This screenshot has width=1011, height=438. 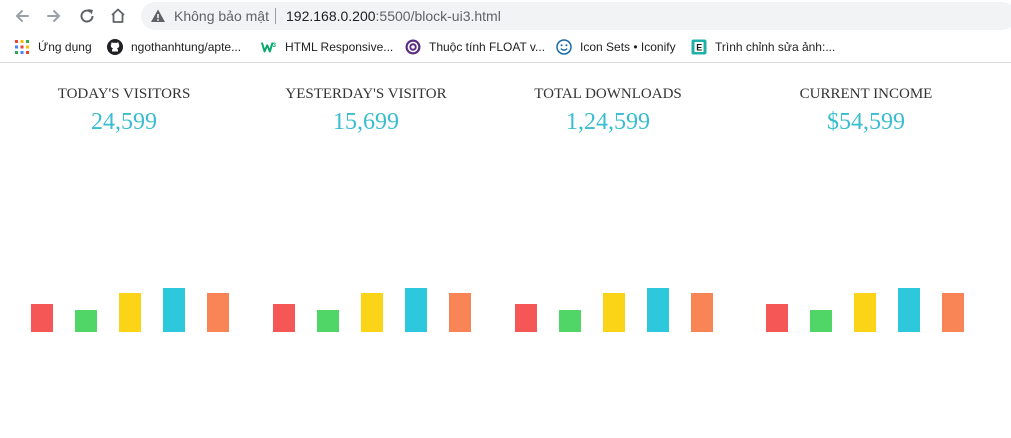 I want to click on reload-button, so click(x=87, y=16).